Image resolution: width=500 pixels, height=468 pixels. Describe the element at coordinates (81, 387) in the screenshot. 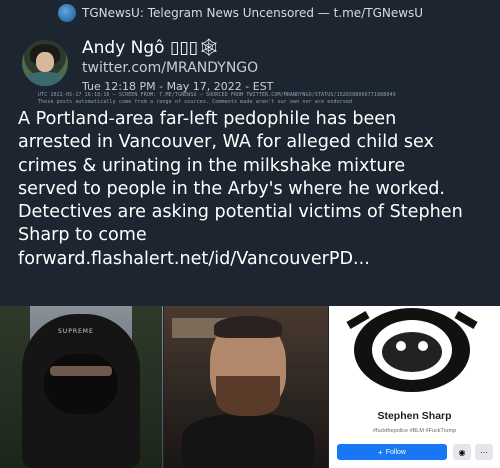

I see `photo-hooded-person: SUPREME` at that location.